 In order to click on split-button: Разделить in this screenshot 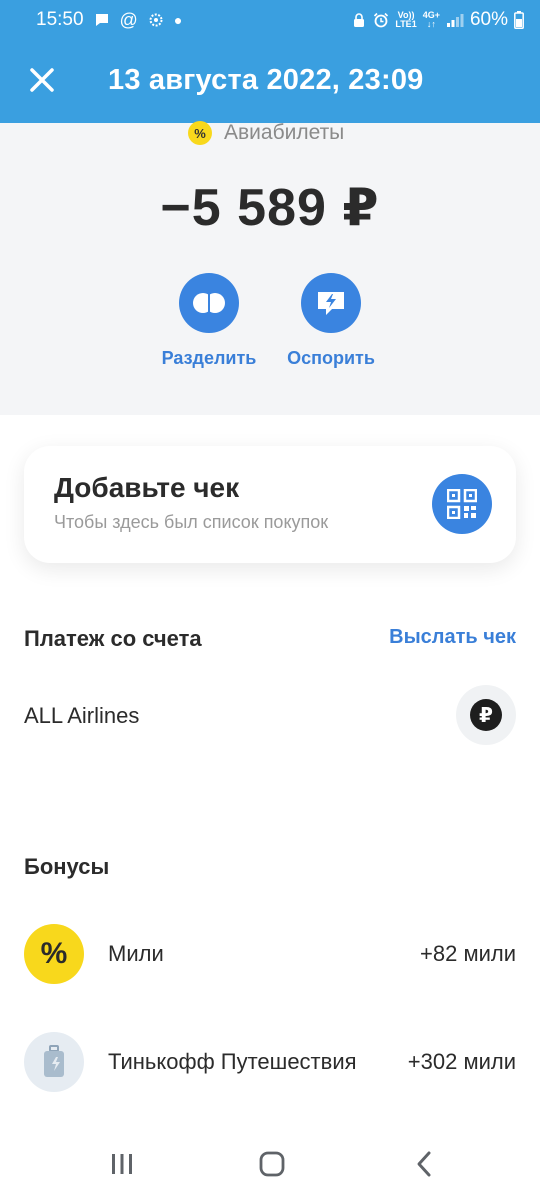, I will do `click(209, 321)`.